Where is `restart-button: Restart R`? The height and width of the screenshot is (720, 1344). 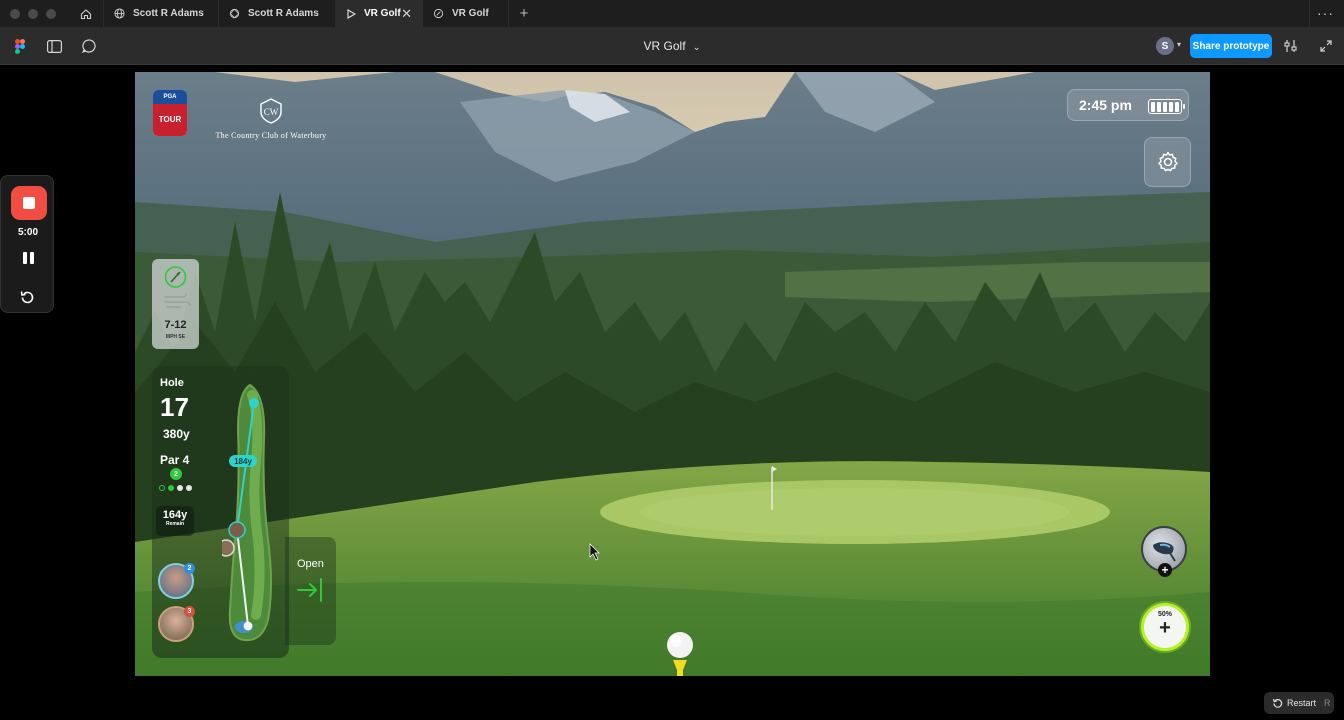 restart-button: Restart R is located at coordinates (1299, 703).